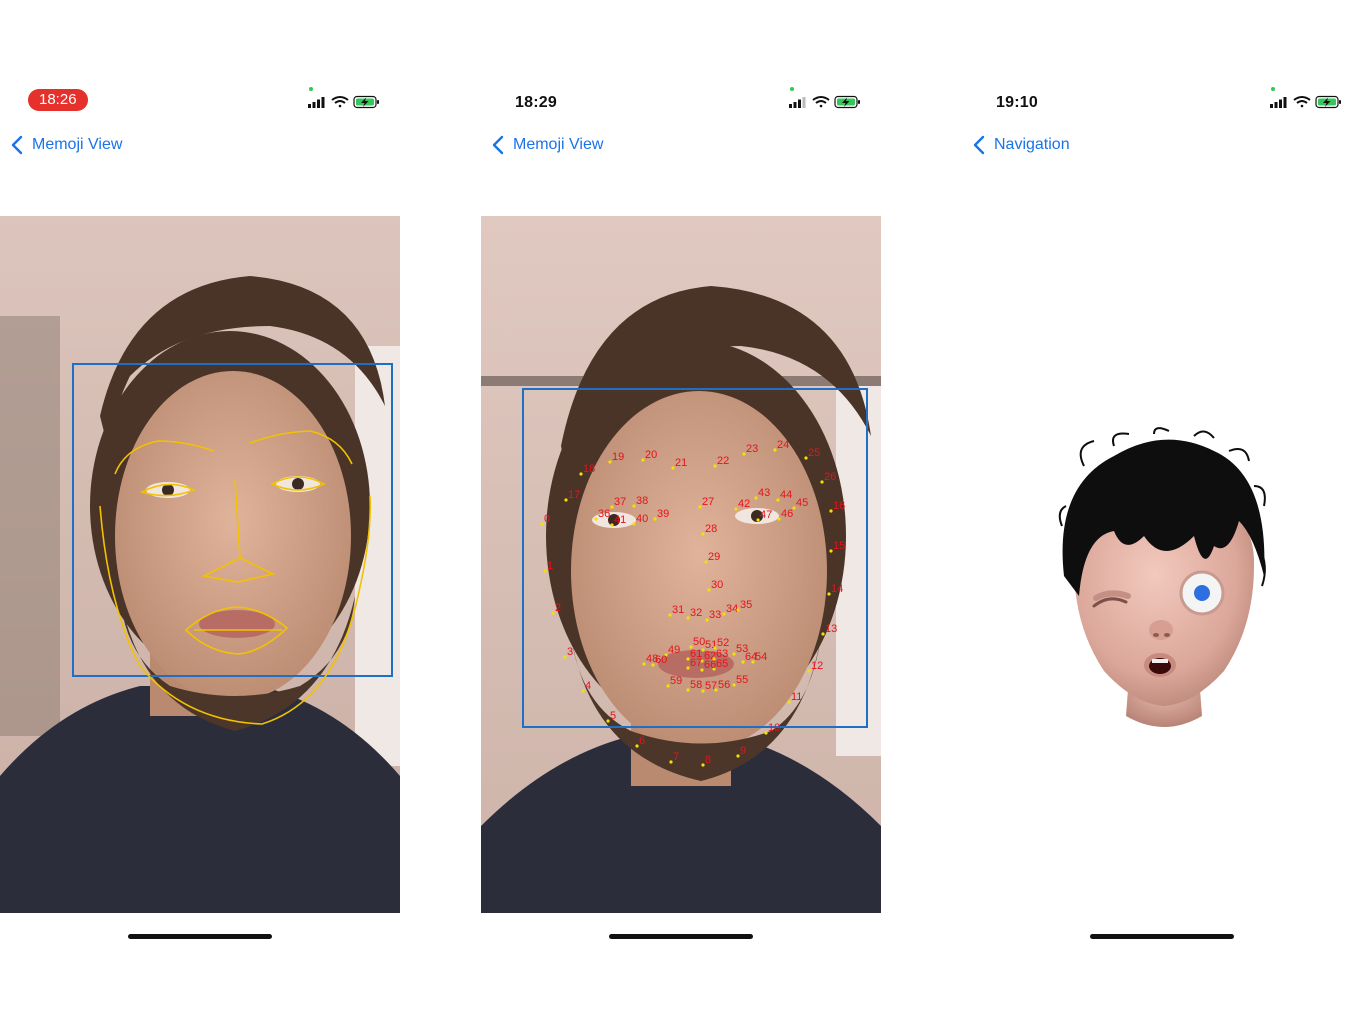 This screenshot has height=1027, width=1362. What do you see at coordinates (723, 461) in the screenshot?
I see `landmark-label: 22` at bounding box center [723, 461].